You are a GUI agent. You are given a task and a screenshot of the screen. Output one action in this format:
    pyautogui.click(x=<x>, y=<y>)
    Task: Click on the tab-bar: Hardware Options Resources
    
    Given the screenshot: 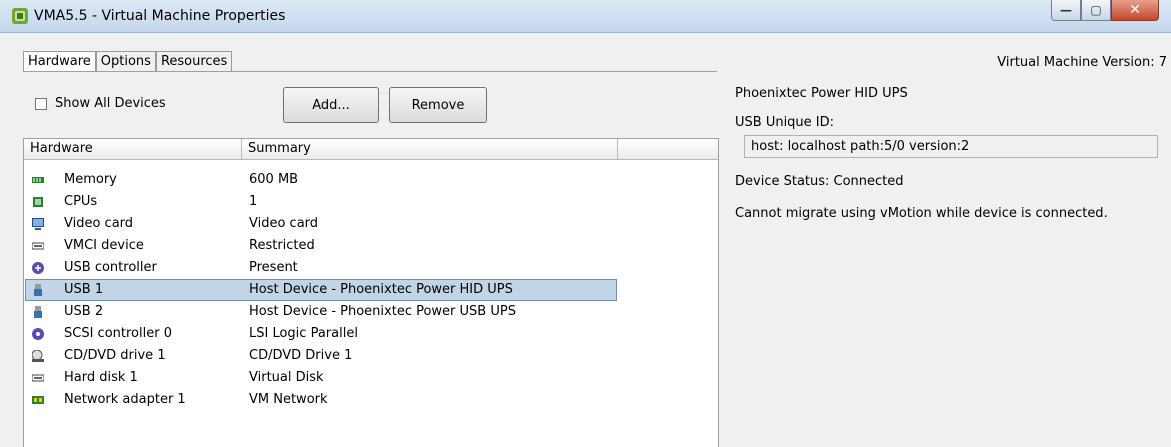 What is the action you would take?
    pyautogui.click(x=128, y=61)
    